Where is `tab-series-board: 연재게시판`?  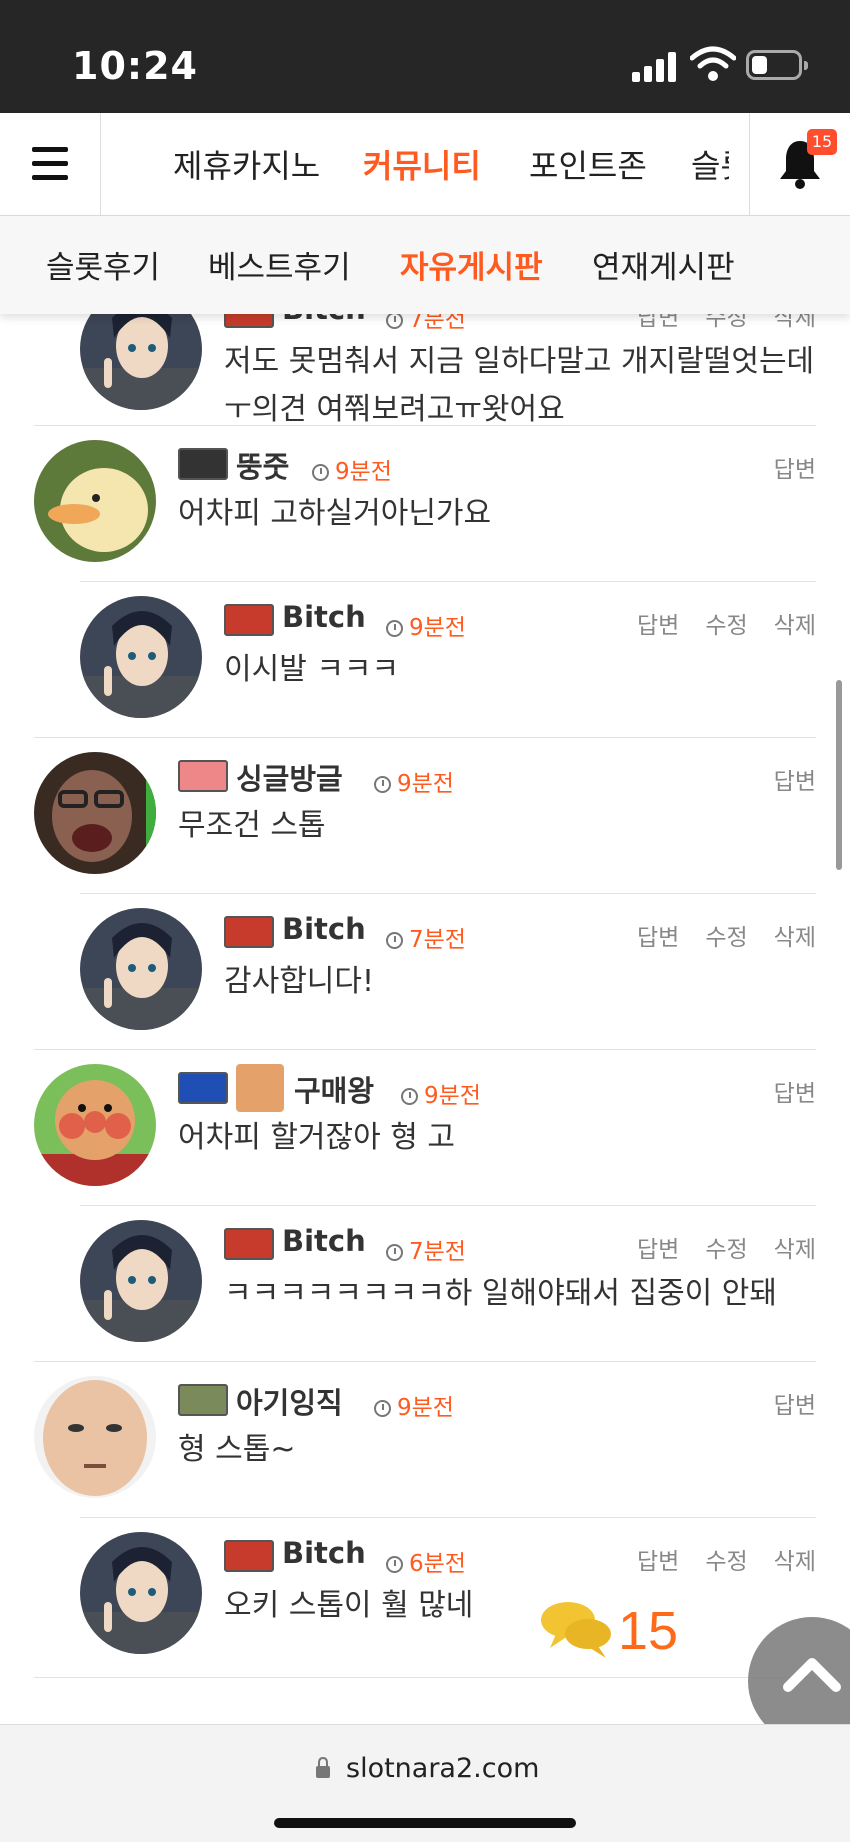
tab-series-board: 연재게시판 is located at coordinates (663, 264).